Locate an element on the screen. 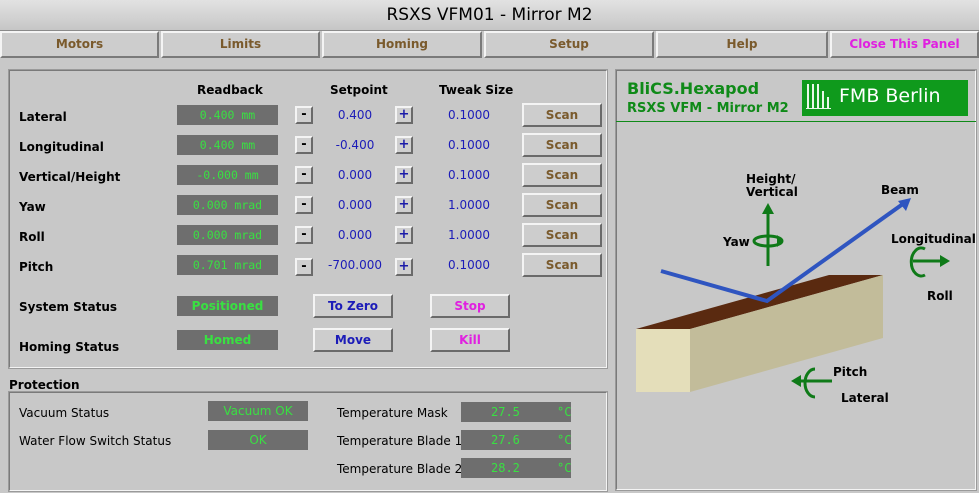 This screenshot has width=979, height=493. mirror-front-face is located at coordinates (663, 360).